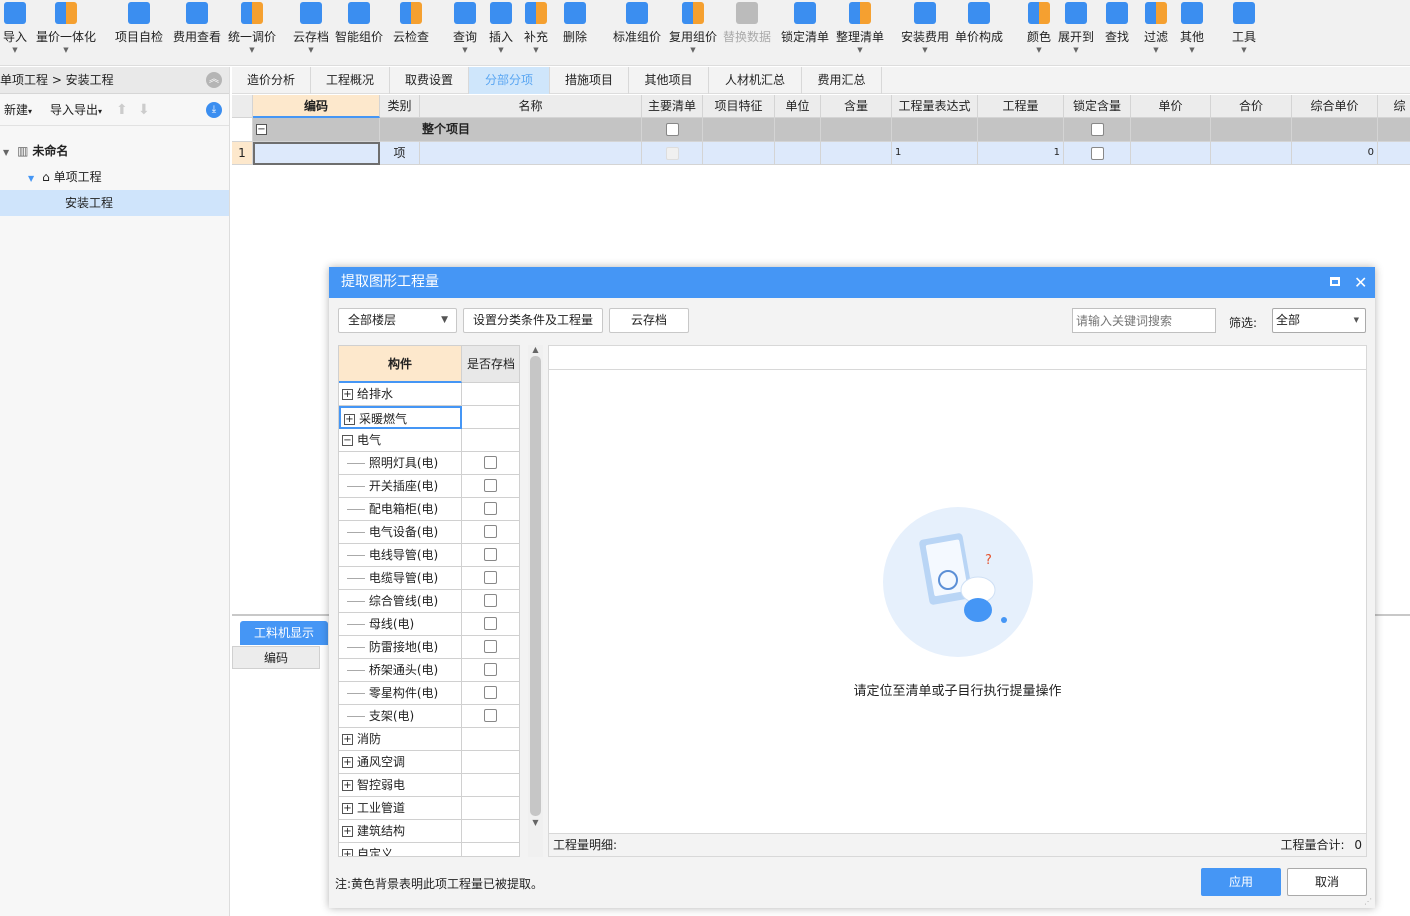  What do you see at coordinates (214, 110) in the screenshot?
I see `download-icon: ⤓` at bounding box center [214, 110].